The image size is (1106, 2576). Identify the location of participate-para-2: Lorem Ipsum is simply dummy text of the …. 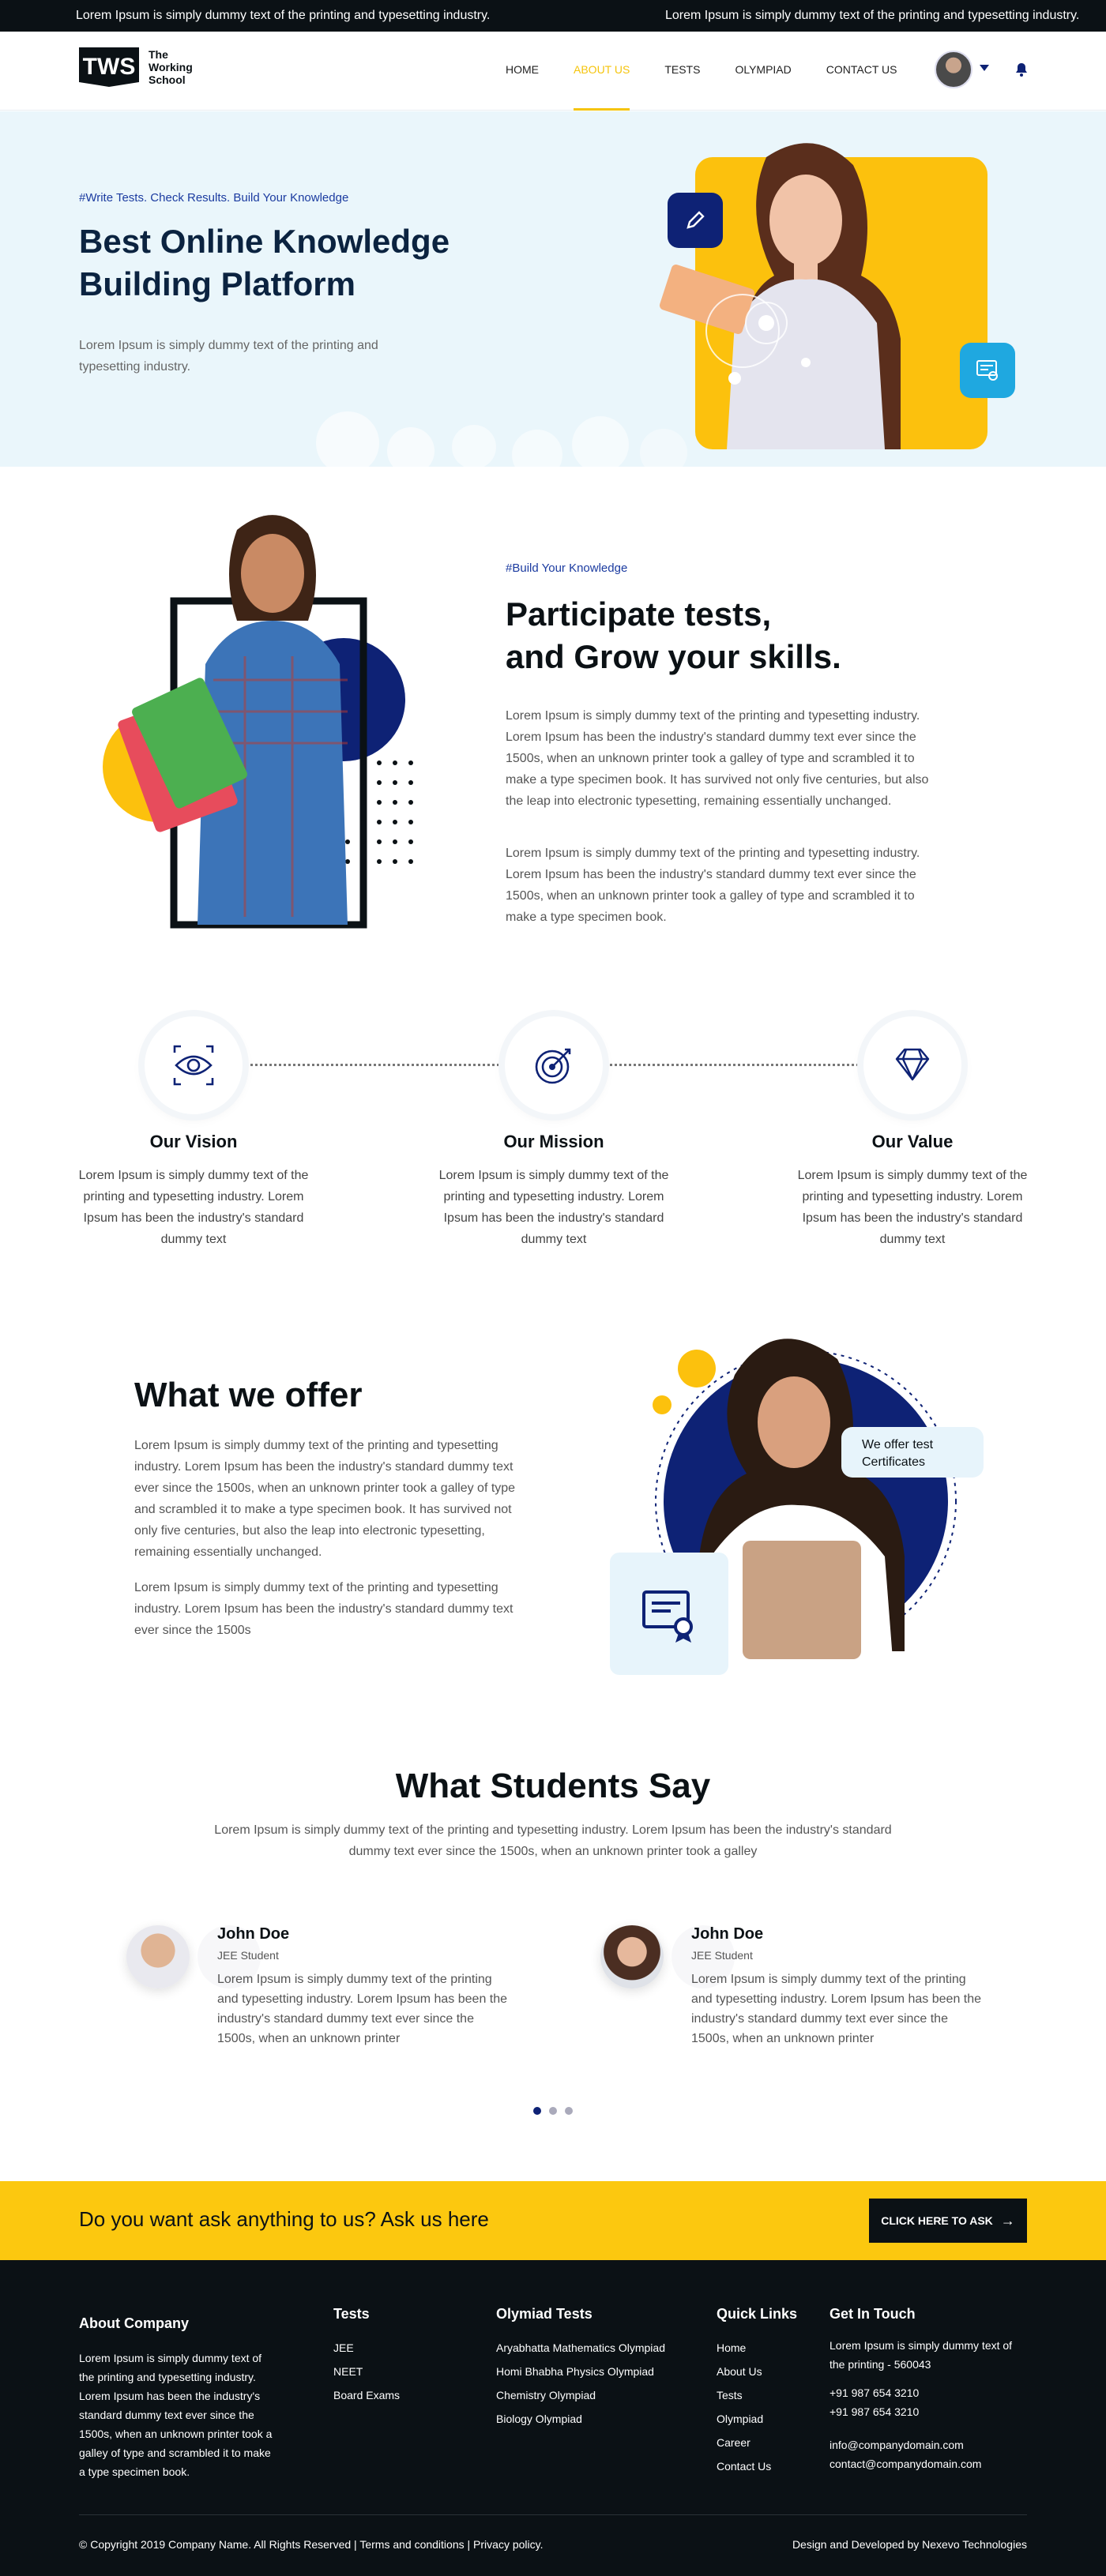
(713, 885).